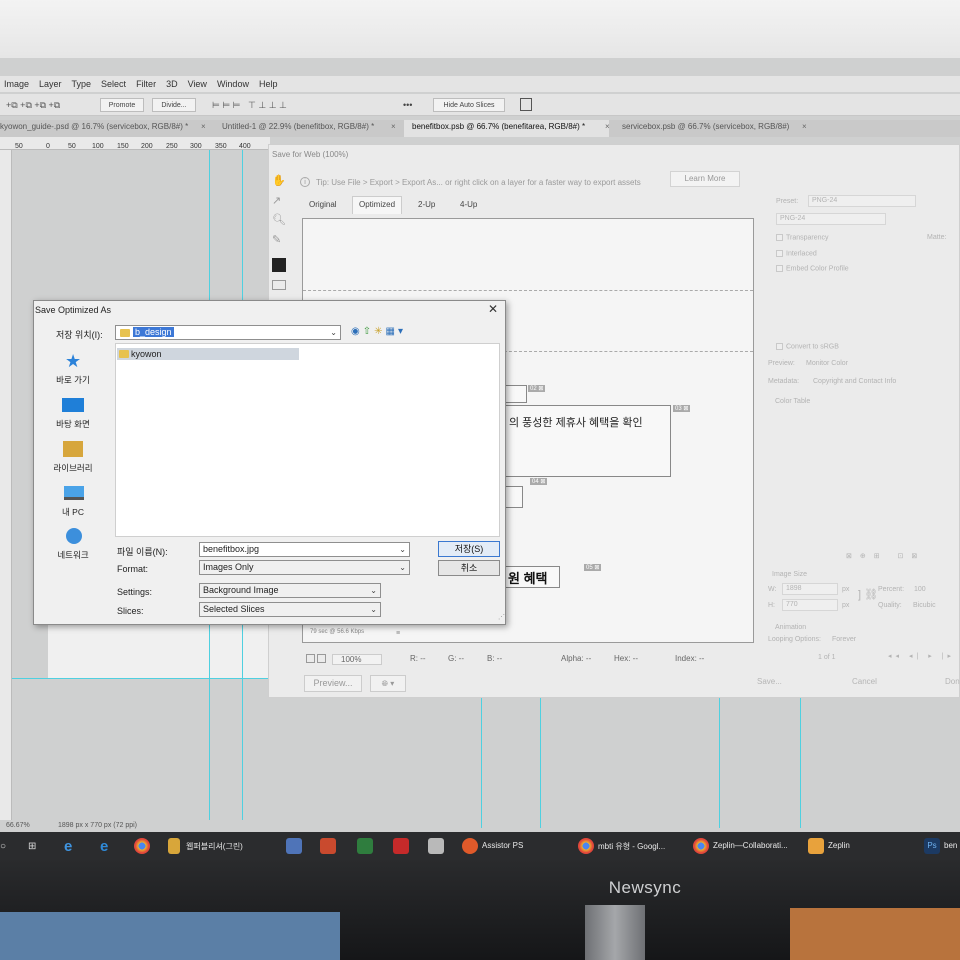 Image resolution: width=960 pixels, height=960 pixels. Describe the element at coordinates (526, 104) in the screenshot. I see `slice-options-icon` at that location.